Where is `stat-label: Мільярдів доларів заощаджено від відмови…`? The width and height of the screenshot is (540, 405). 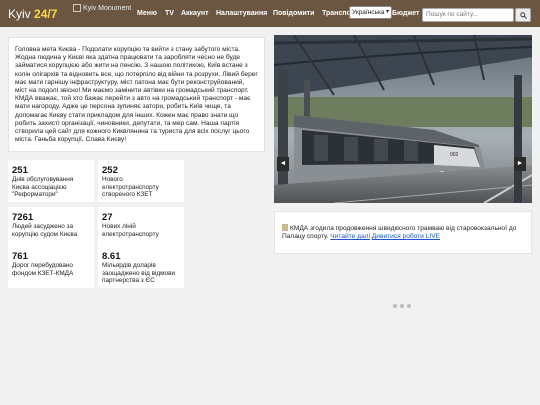 stat-label: Мільярдів доларів заощаджено від відмови… is located at coordinates (139, 273).